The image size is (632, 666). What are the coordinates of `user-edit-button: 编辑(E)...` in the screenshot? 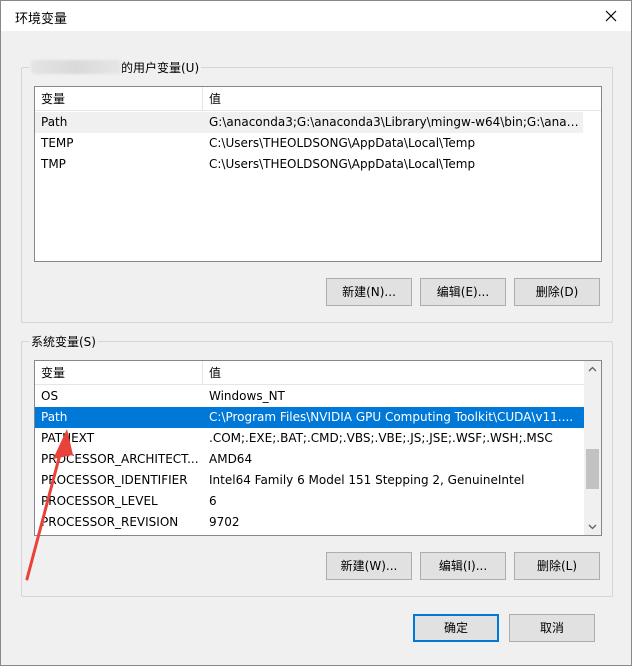 It's located at (463, 292).